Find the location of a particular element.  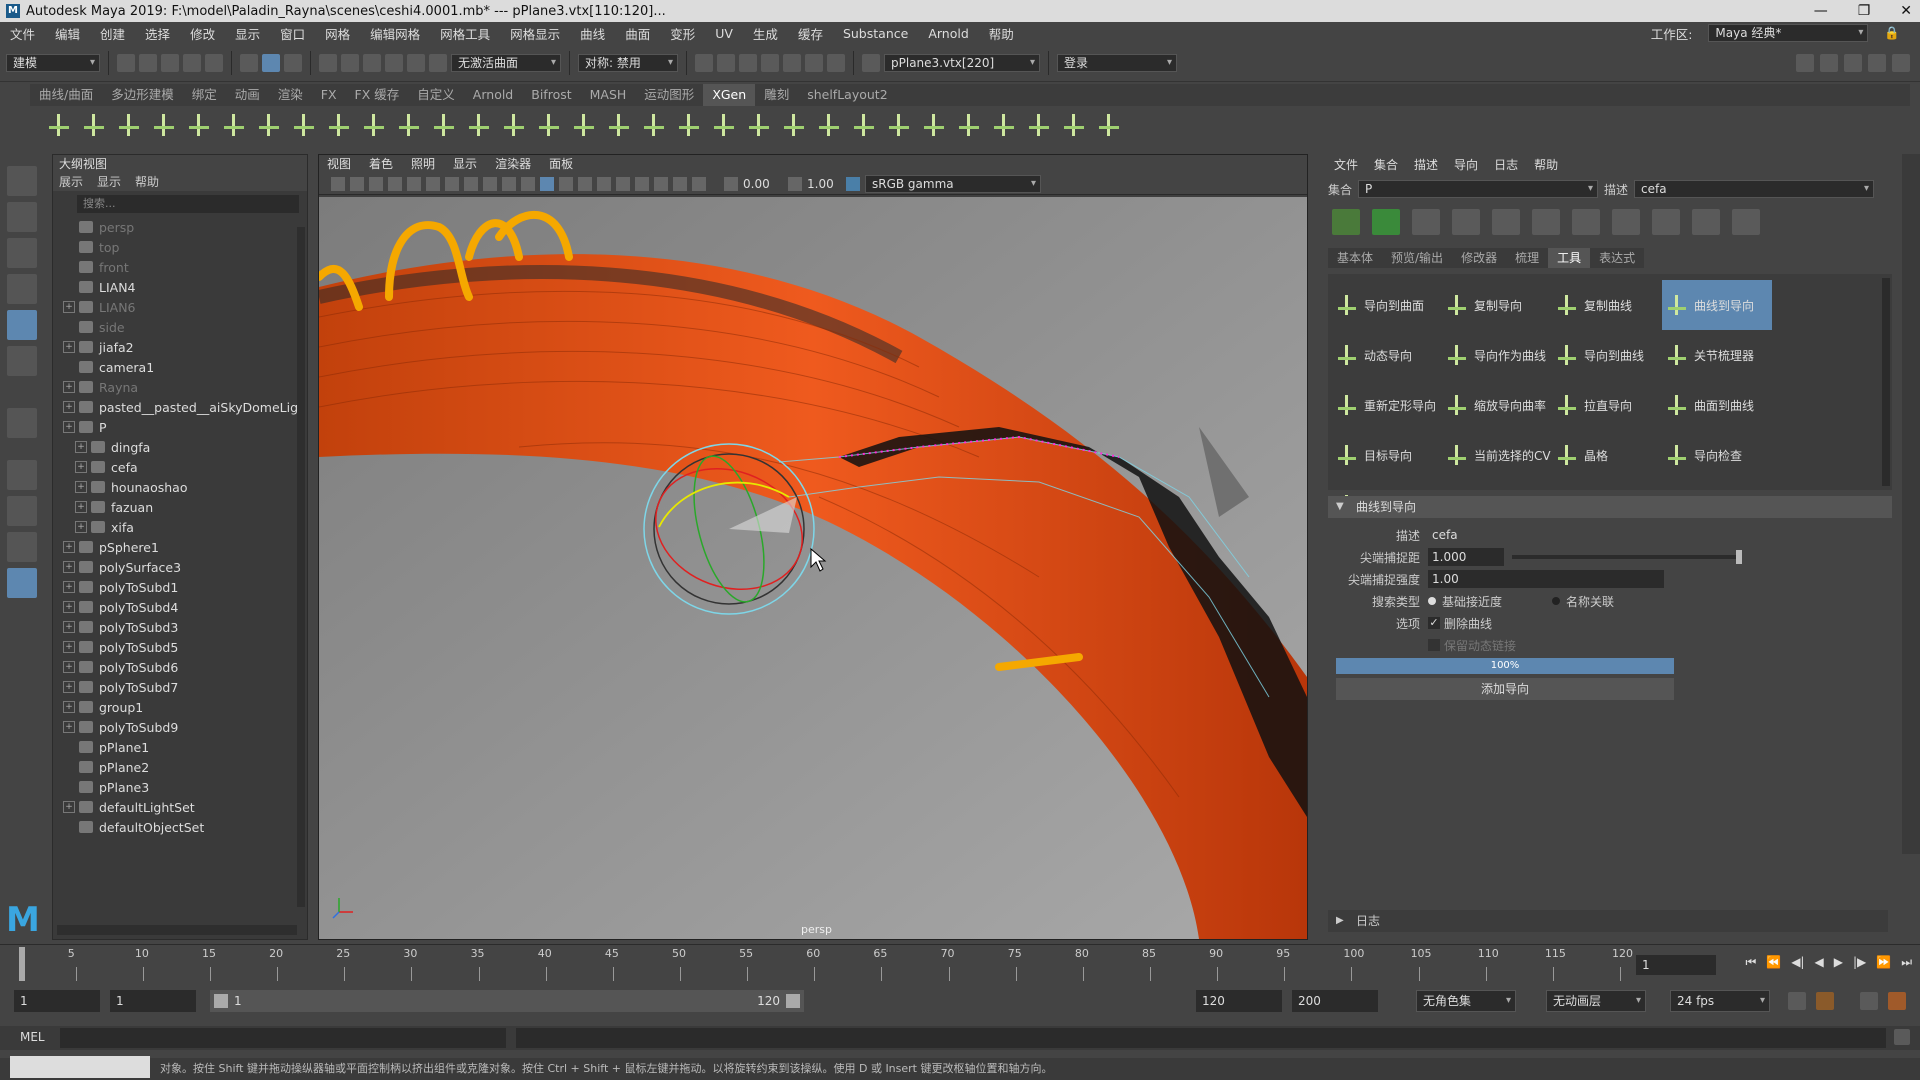

xgen-menu-item: 日志 is located at coordinates (1506, 165).